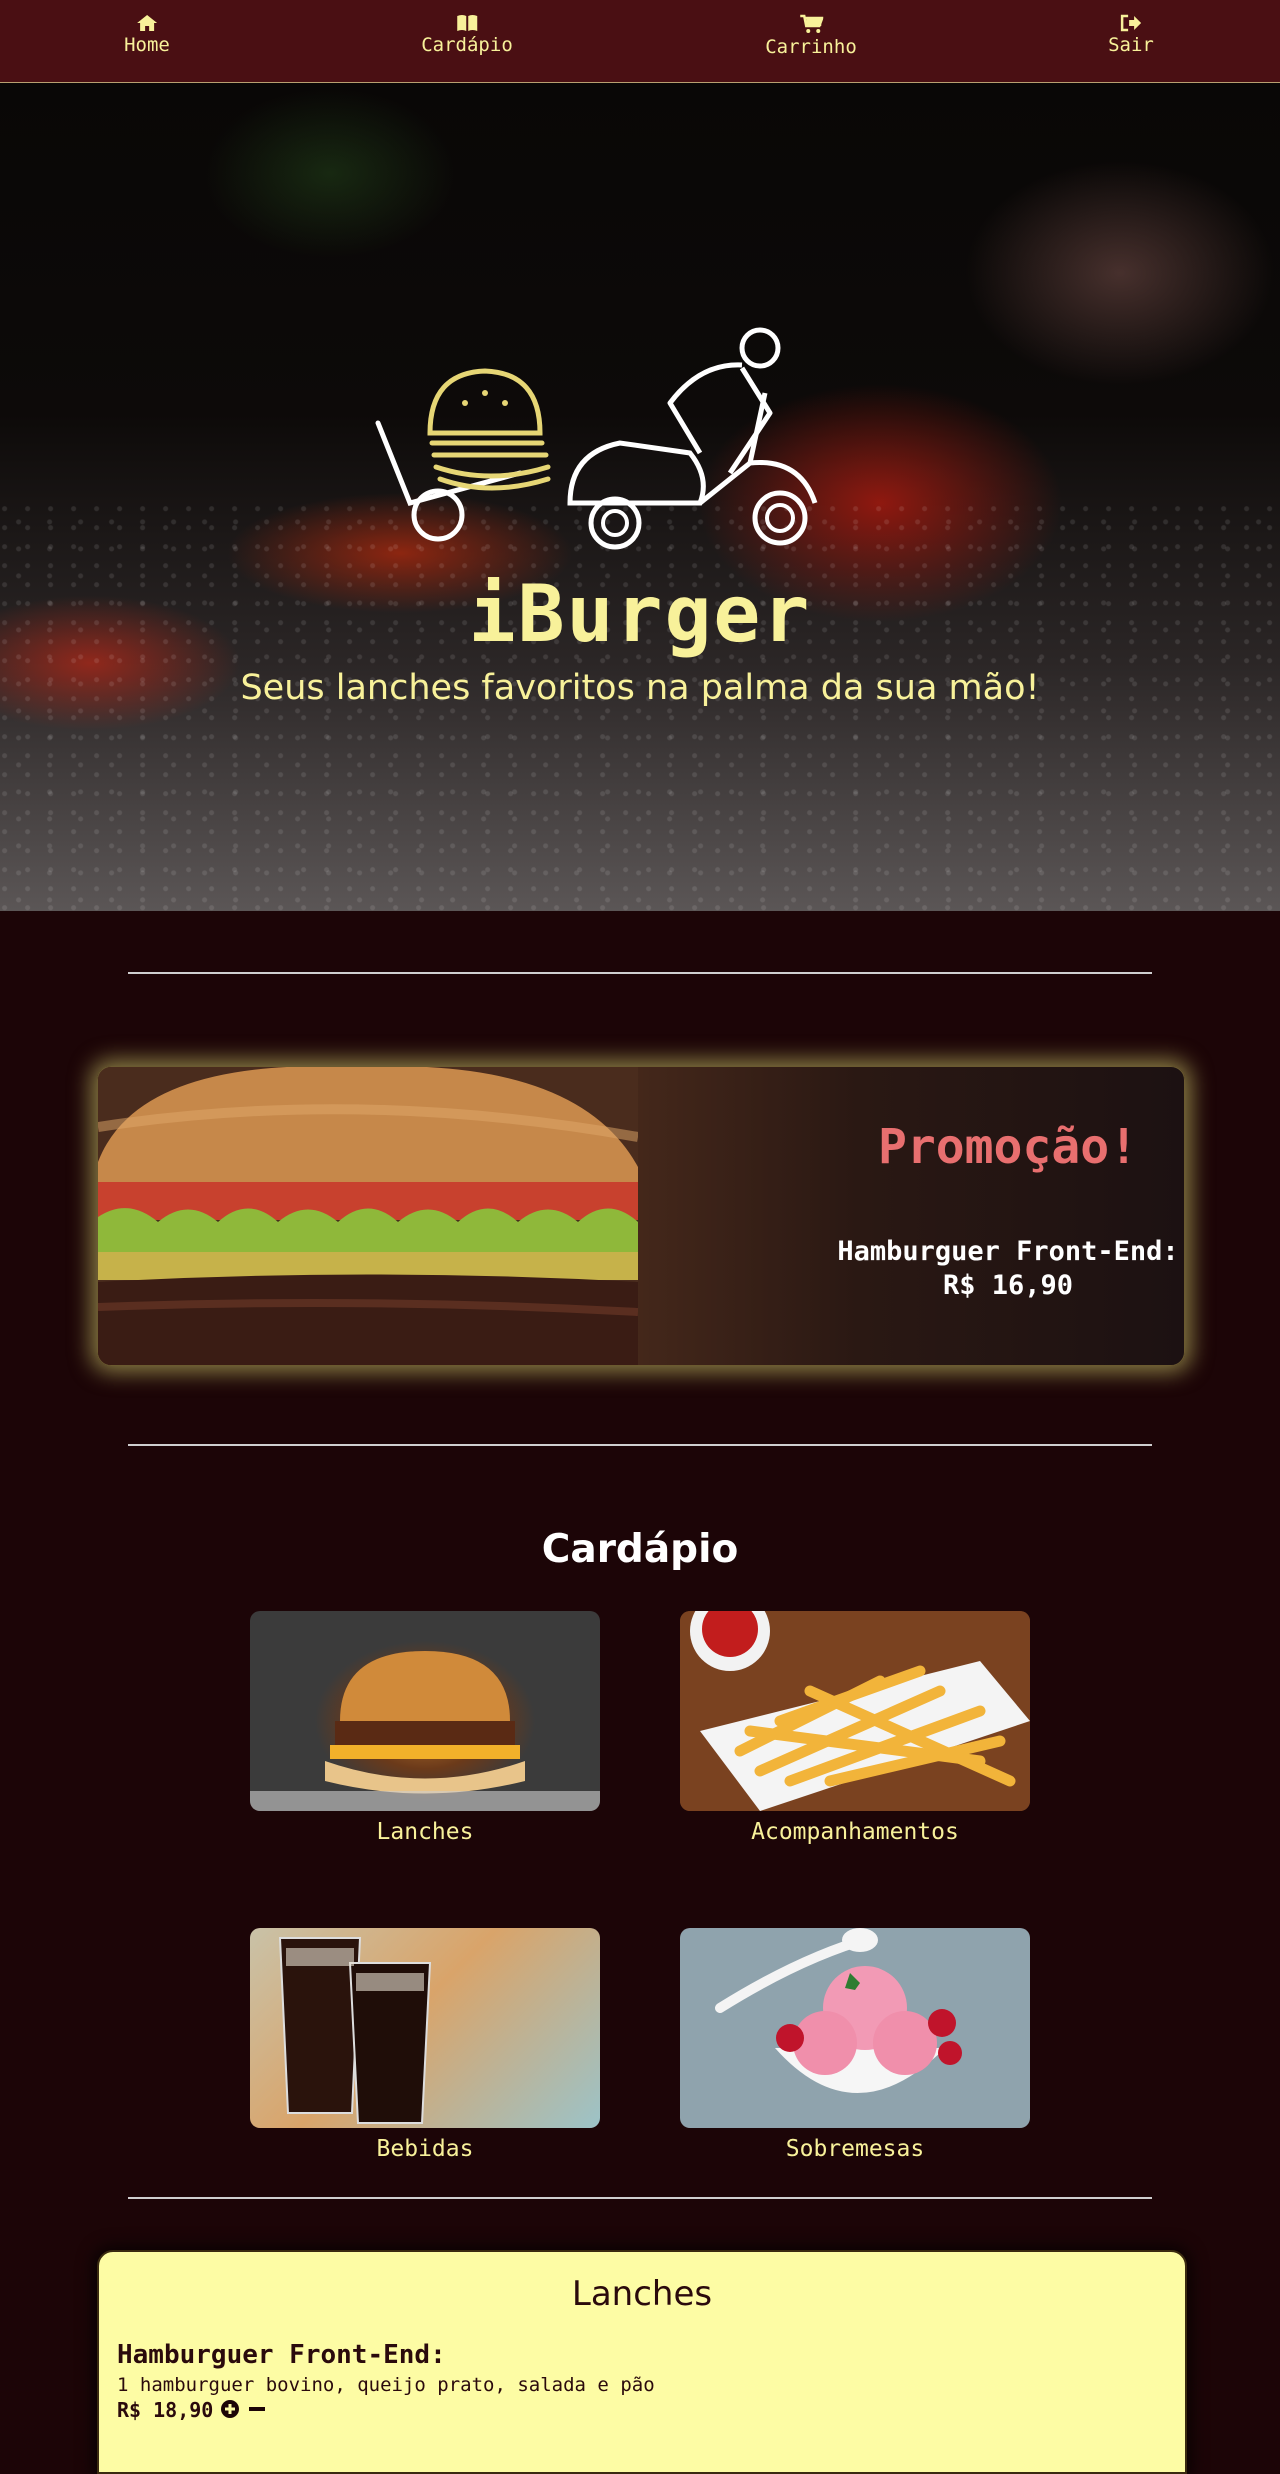  Describe the element at coordinates (596, 438) in the screenshot. I see `delivery-logo-icon` at that location.